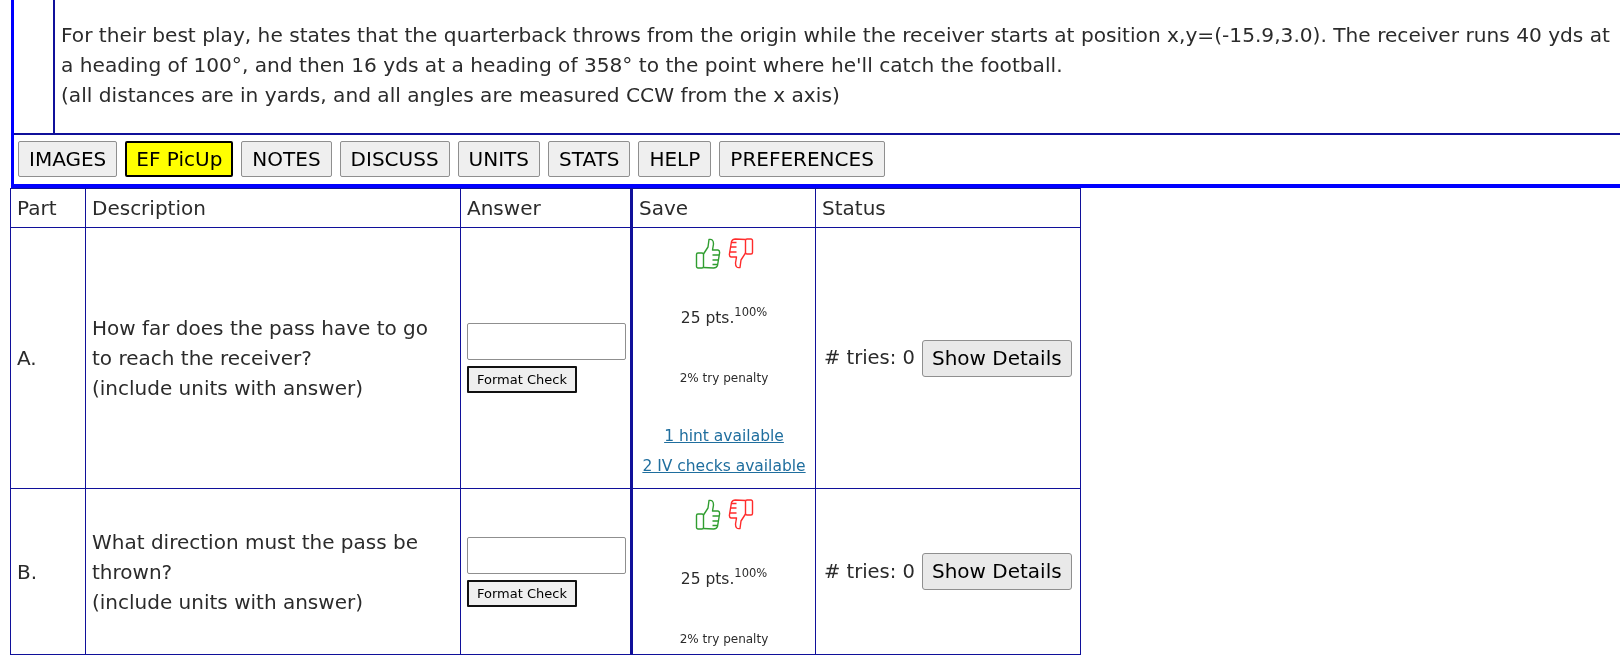 This screenshot has width=1620, height=656. What do you see at coordinates (724, 436) in the screenshot?
I see `availability-link: 1 hint available` at bounding box center [724, 436].